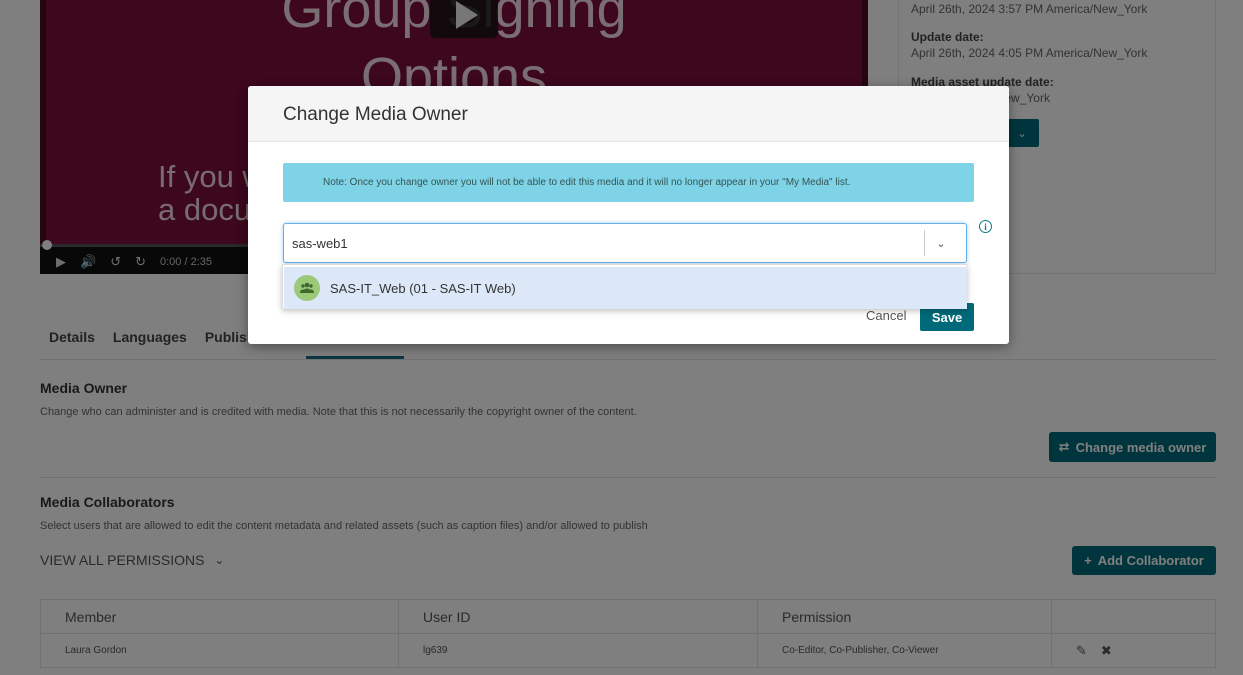 This screenshot has width=1243, height=675. I want to click on suggestion-option: SAS-IT_Web (01 - SAS-IT Web), so click(625, 288).